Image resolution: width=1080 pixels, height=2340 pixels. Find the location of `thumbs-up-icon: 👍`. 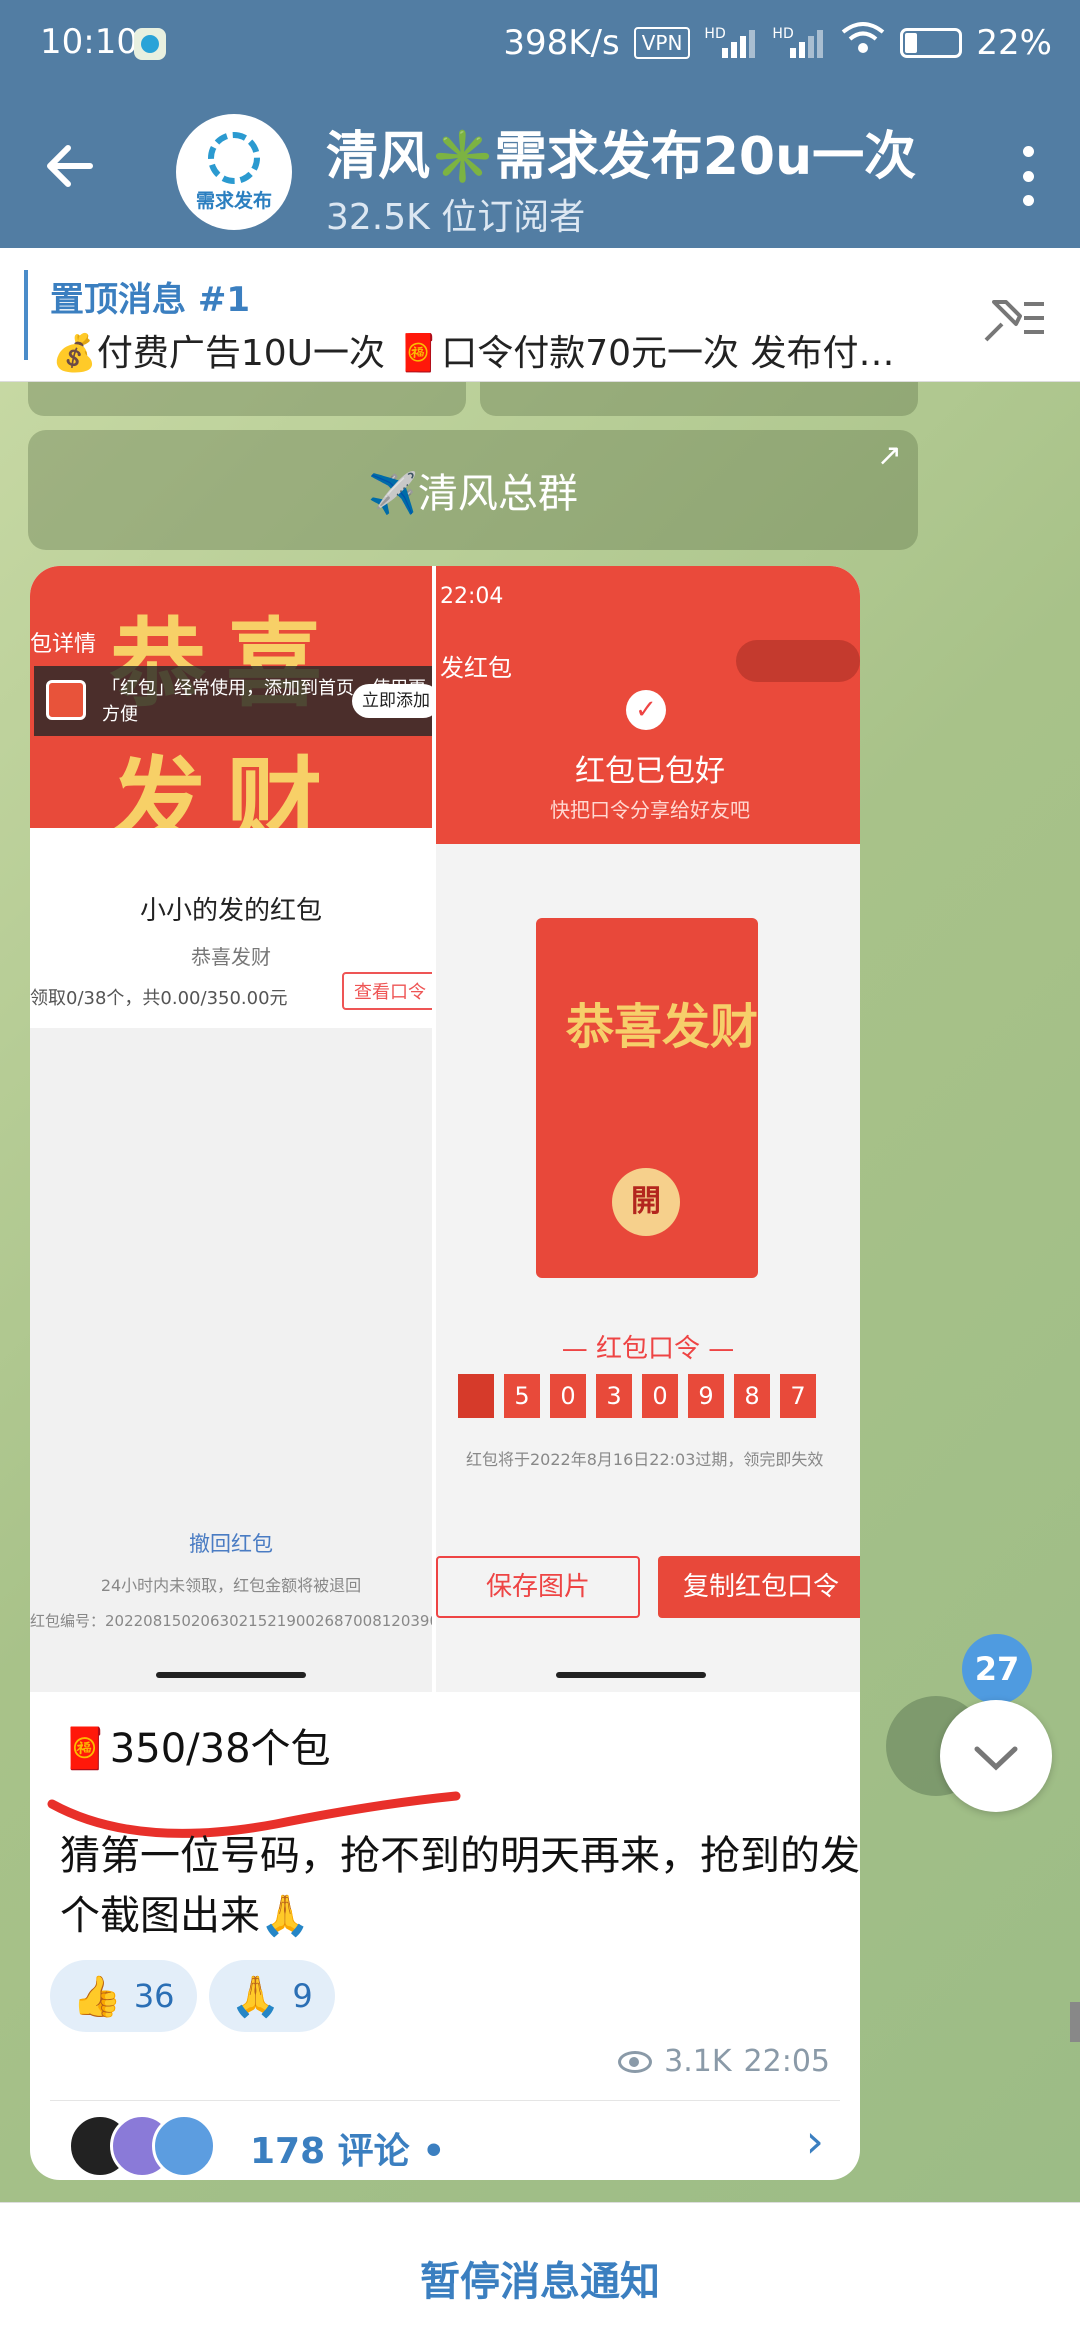

thumbs-up-icon: 👍 is located at coordinates (97, 1996).